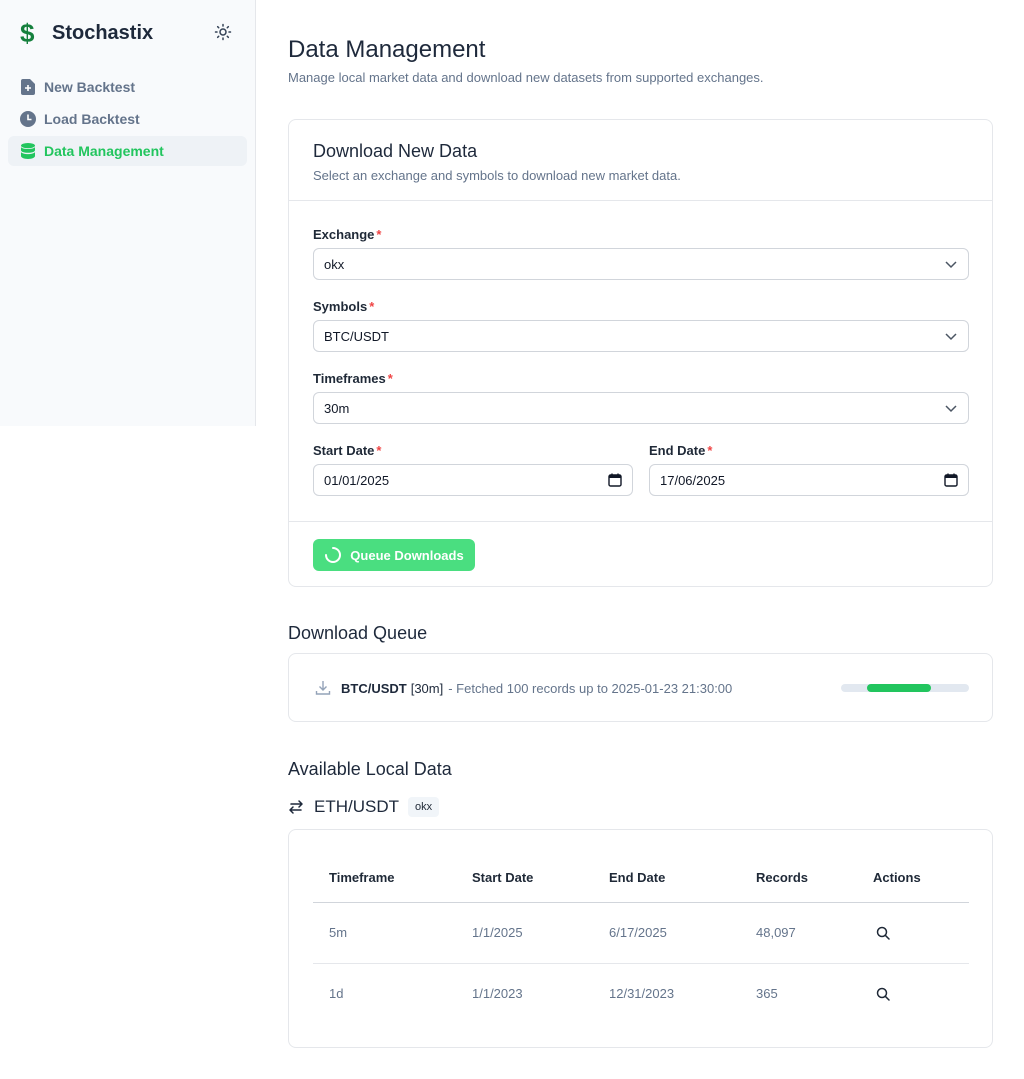 This screenshot has height=1079, width=1024. What do you see at coordinates (524, 878) in the screenshot?
I see `column-header: Start Date` at bounding box center [524, 878].